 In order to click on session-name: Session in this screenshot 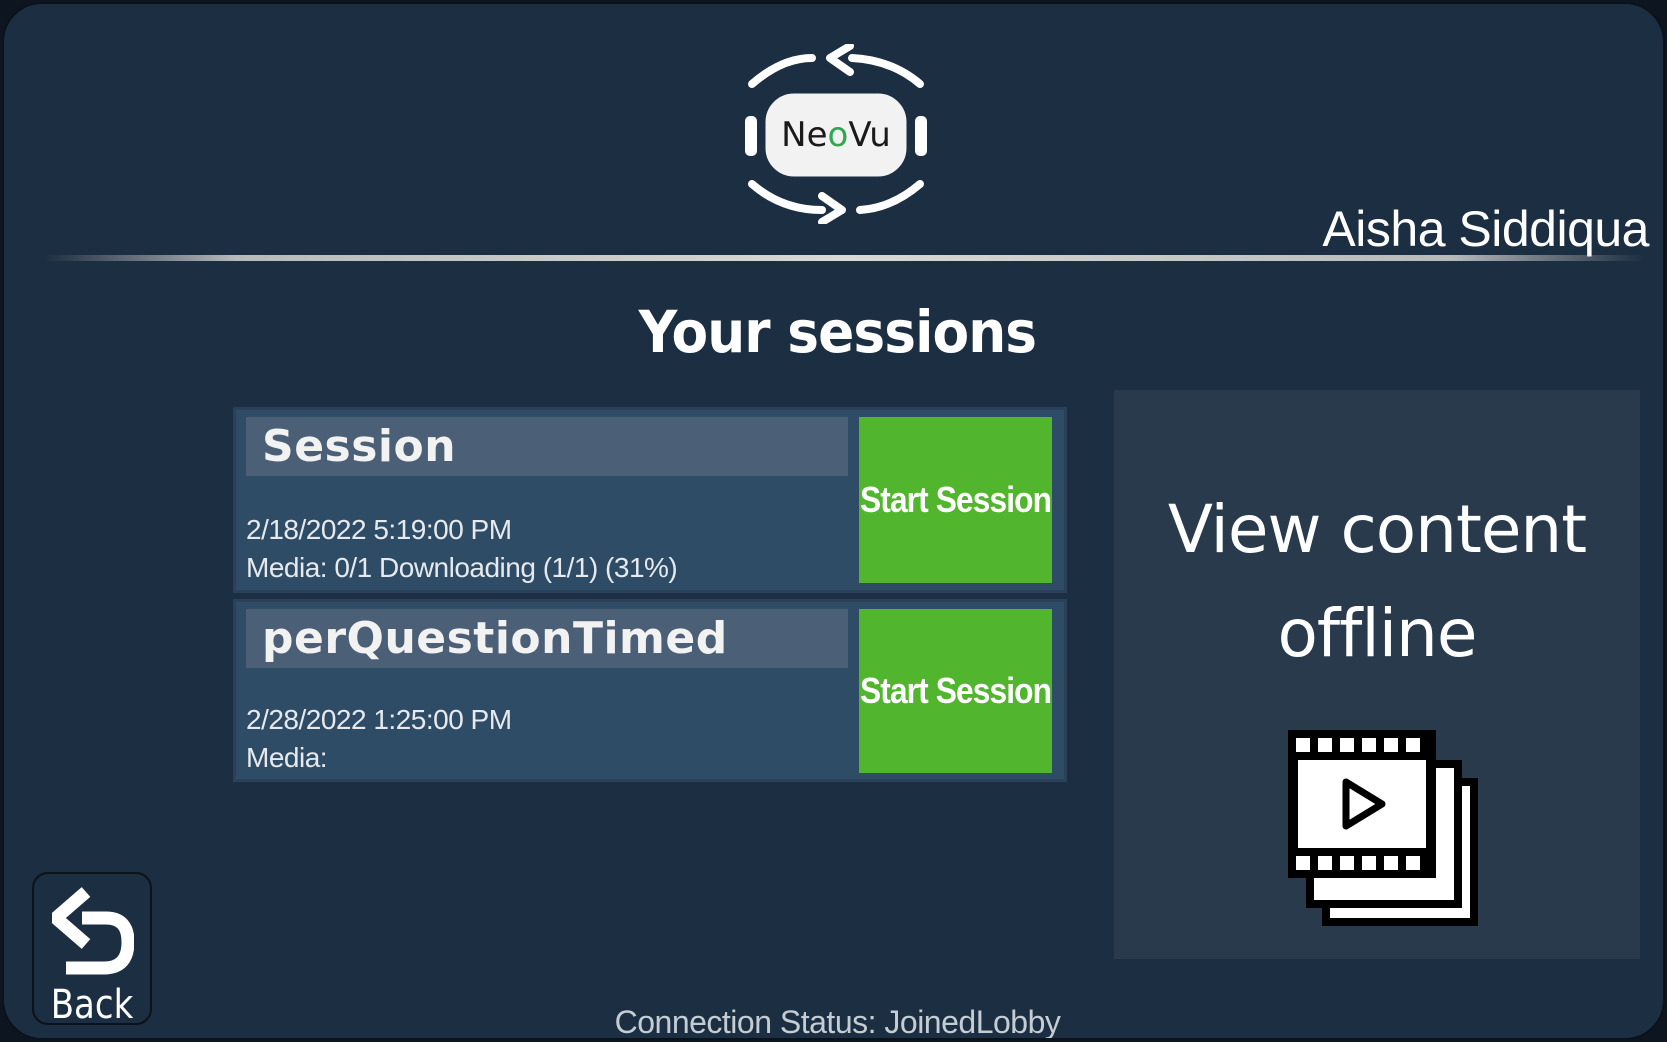, I will do `click(359, 446)`.